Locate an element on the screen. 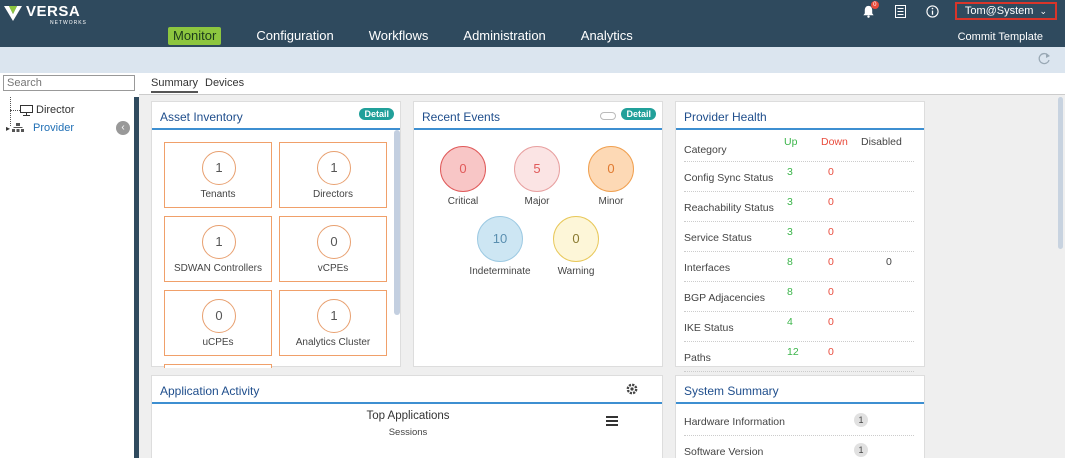  event-indeterminate-circle: 10 is located at coordinates (500, 239).